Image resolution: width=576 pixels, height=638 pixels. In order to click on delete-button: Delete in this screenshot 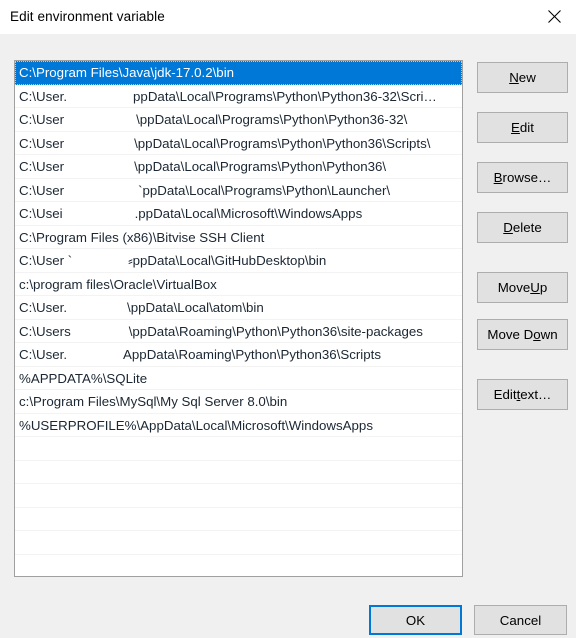, I will do `click(522, 227)`.